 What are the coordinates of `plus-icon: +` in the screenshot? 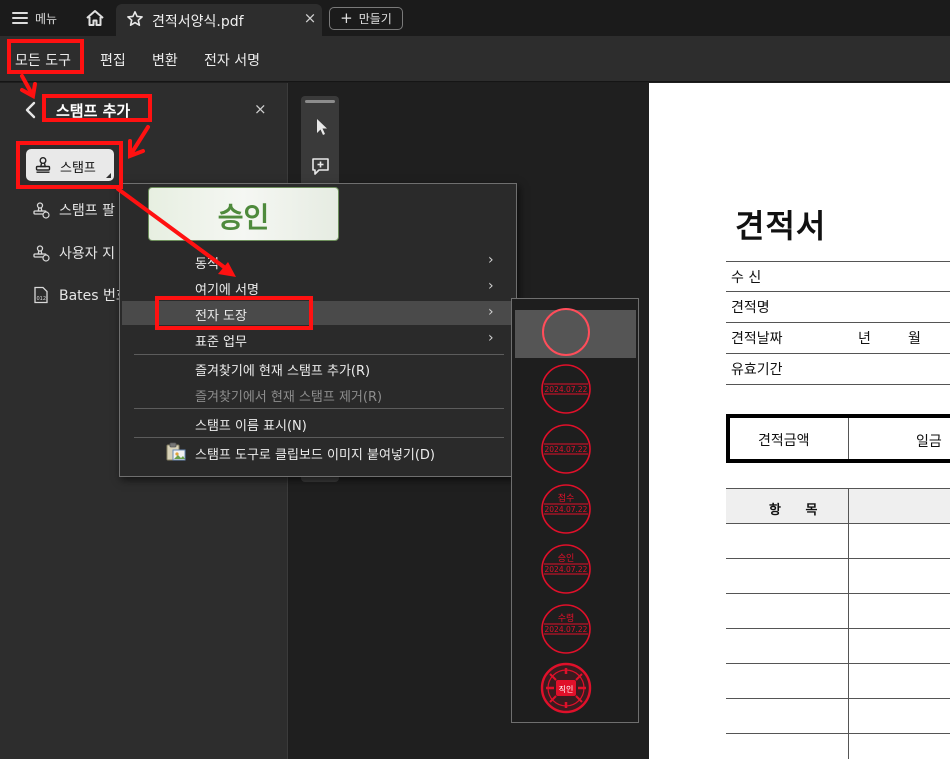 It's located at (346, 18).